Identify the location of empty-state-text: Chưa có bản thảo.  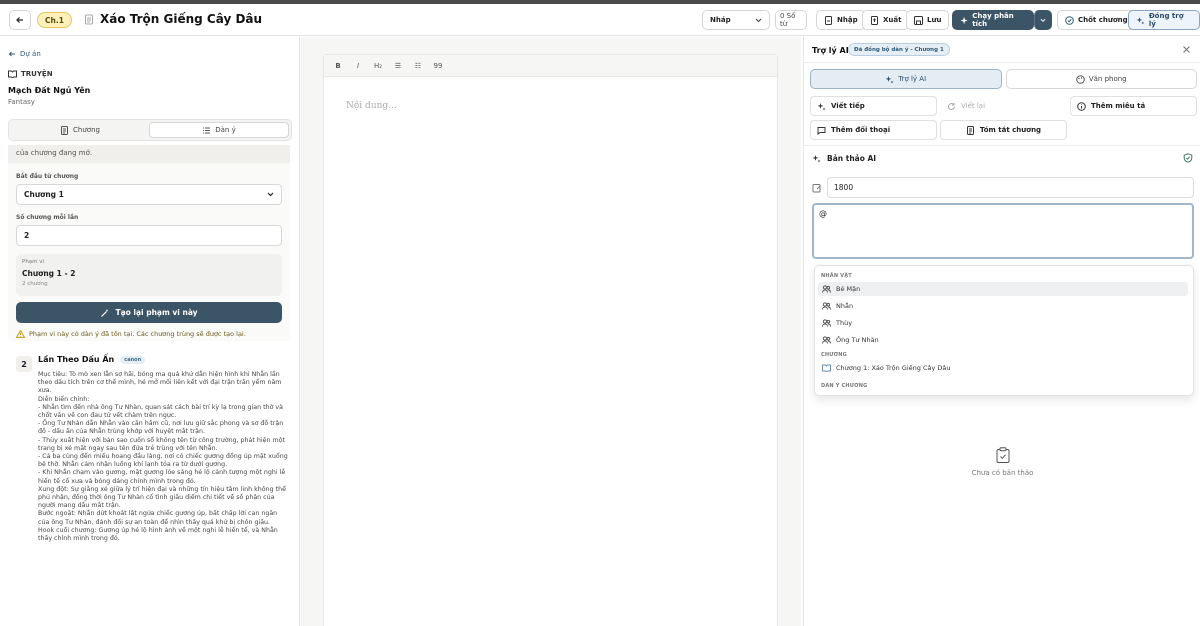
(1002, 473).